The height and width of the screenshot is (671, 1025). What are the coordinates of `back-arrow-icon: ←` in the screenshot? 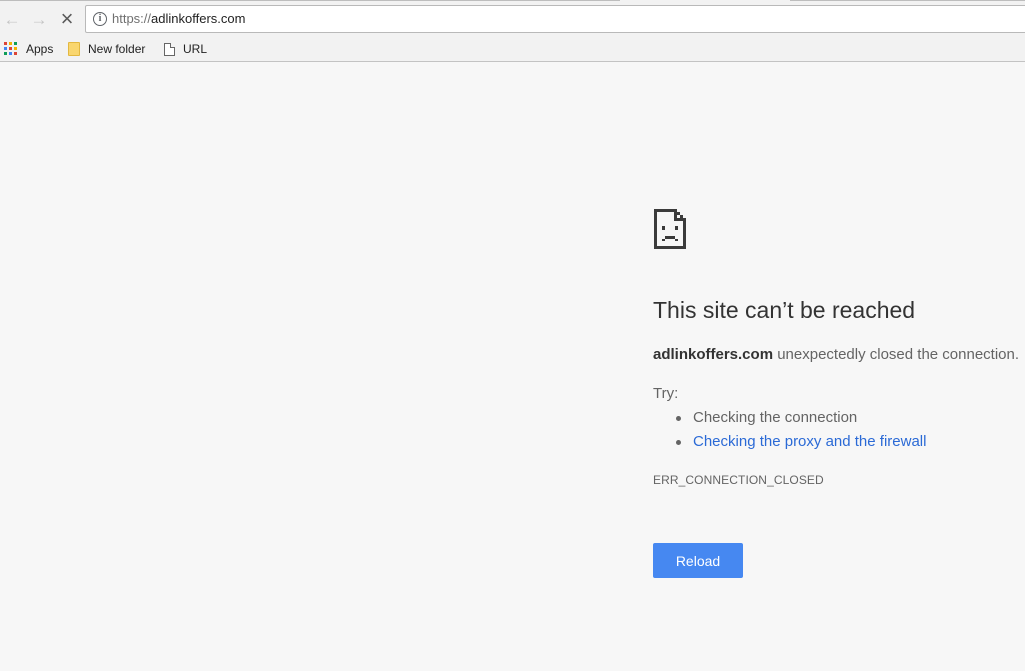 It's located at (12, 19).